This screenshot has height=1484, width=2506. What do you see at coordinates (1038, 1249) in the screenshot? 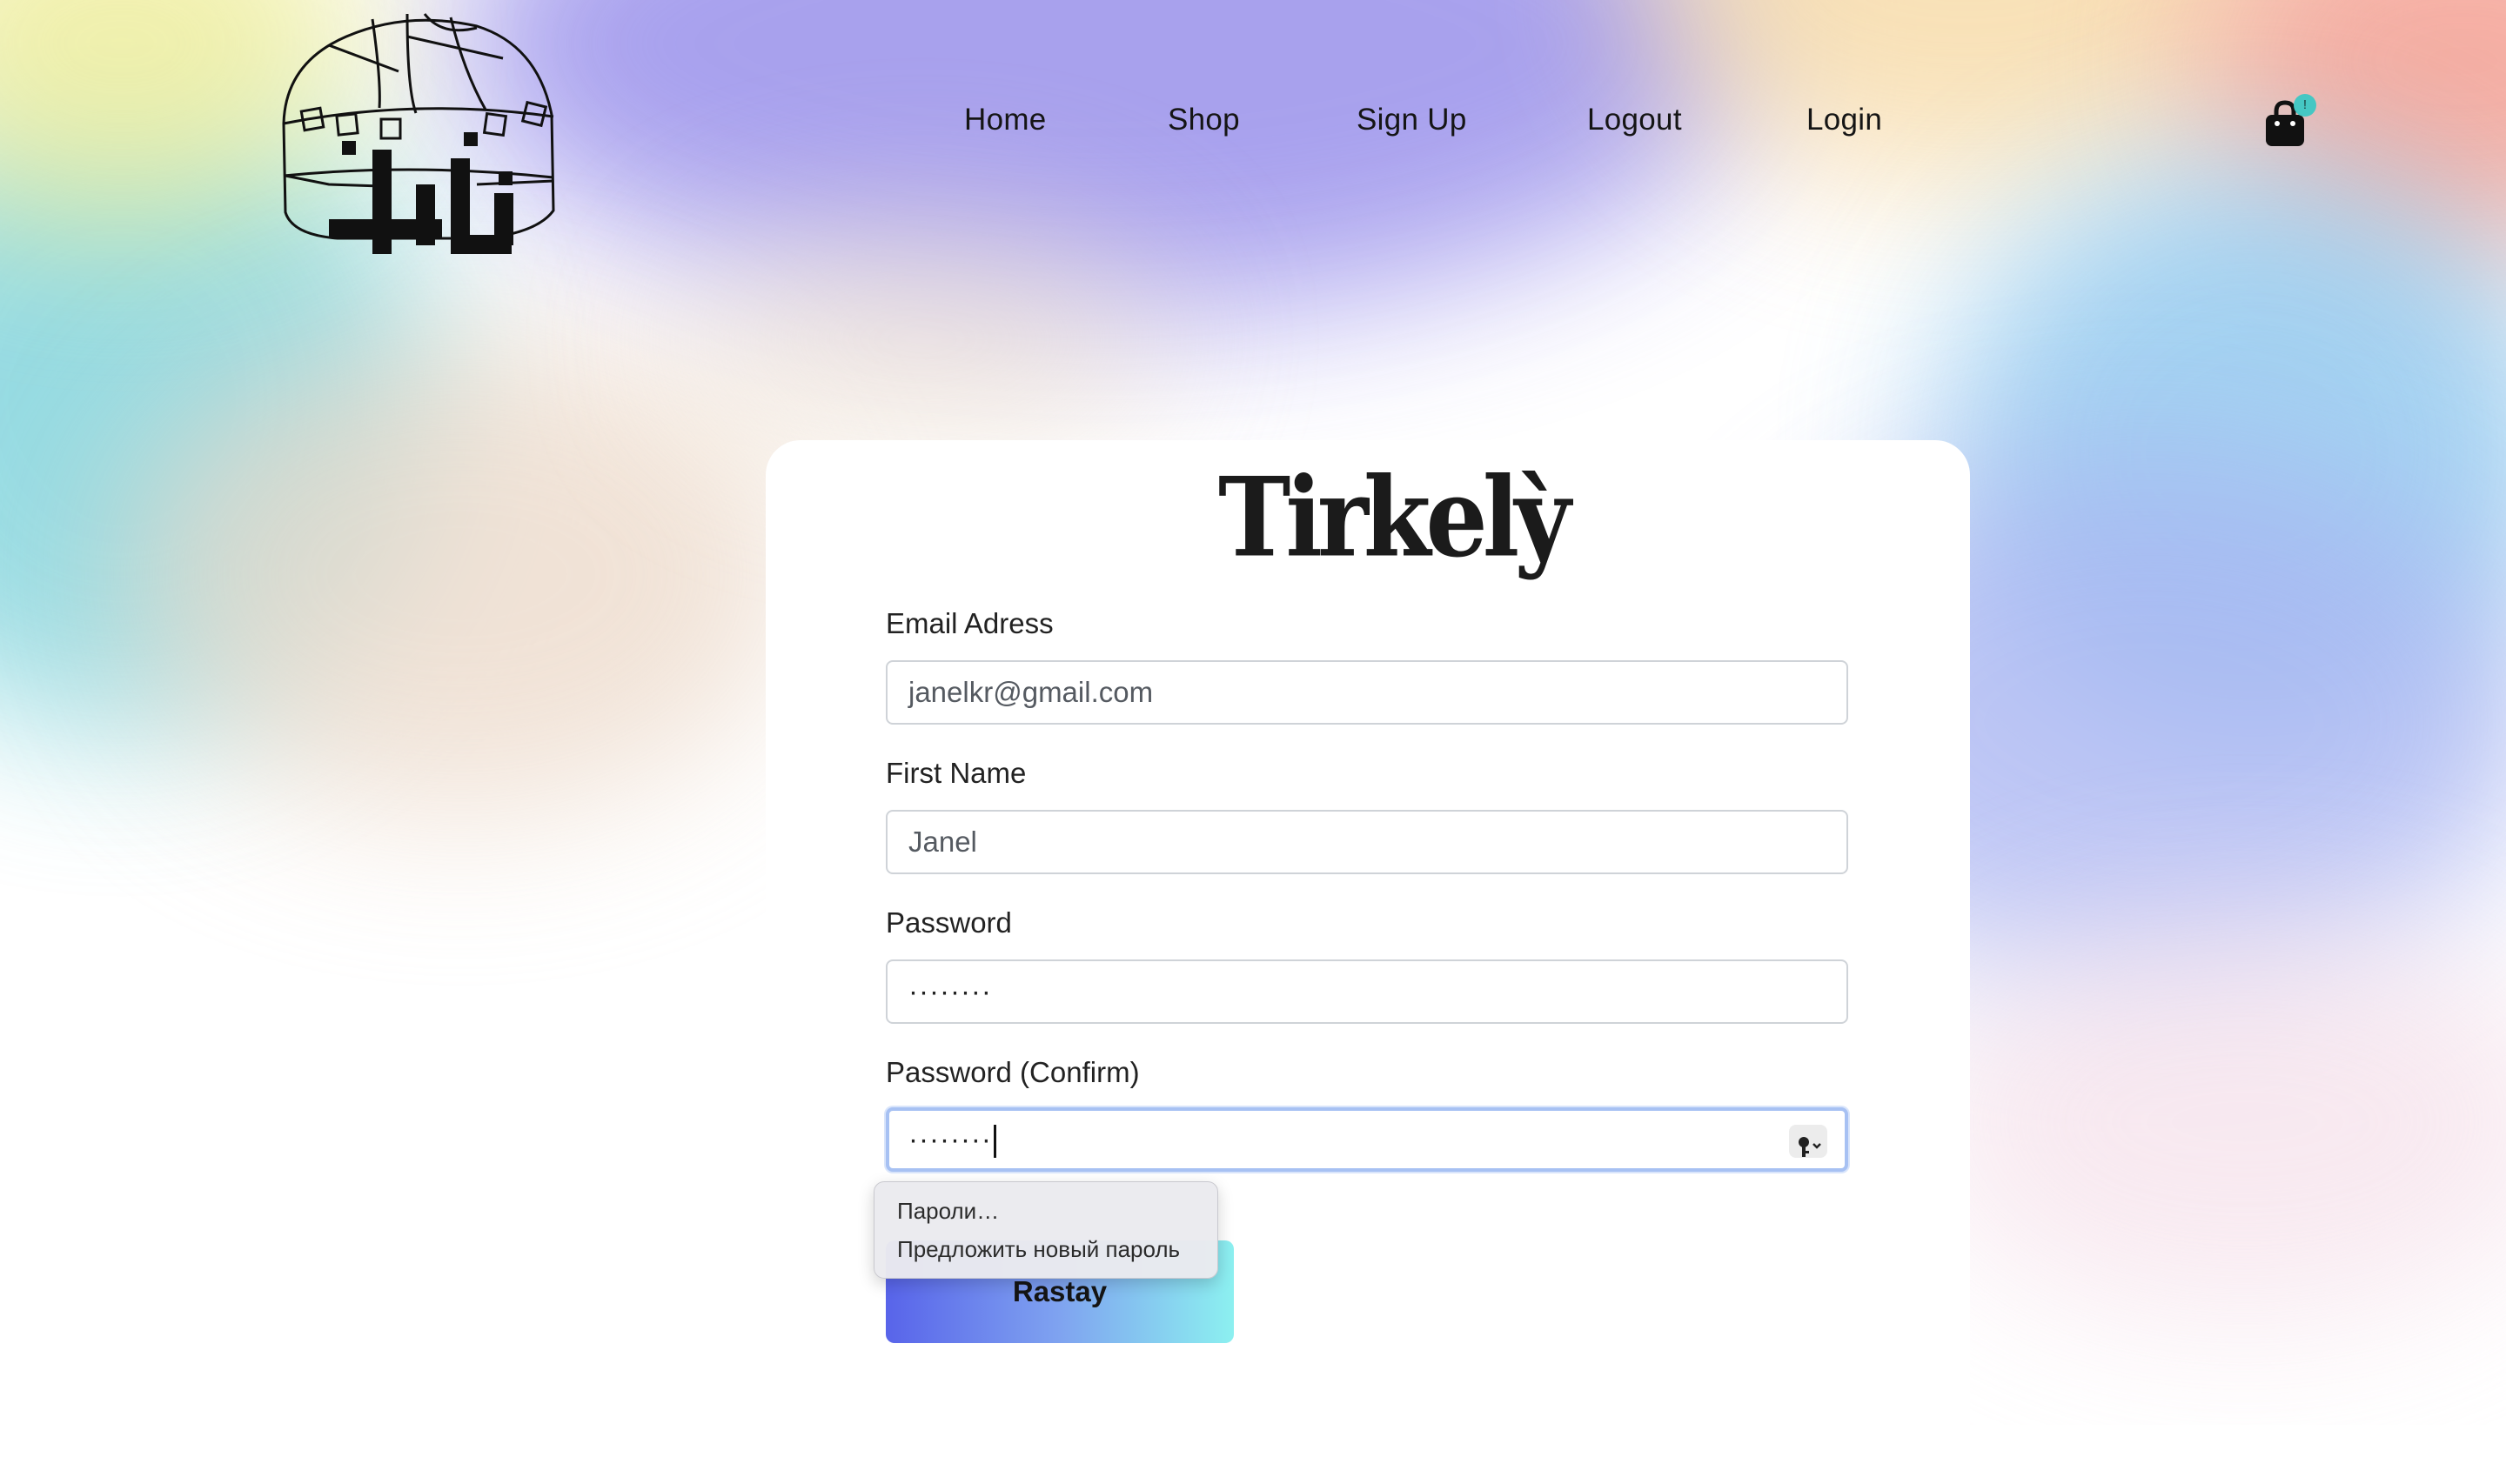
I see `menu-item-suggest-password: Предложить новый пароль` at bounding box center [1038, 1249].